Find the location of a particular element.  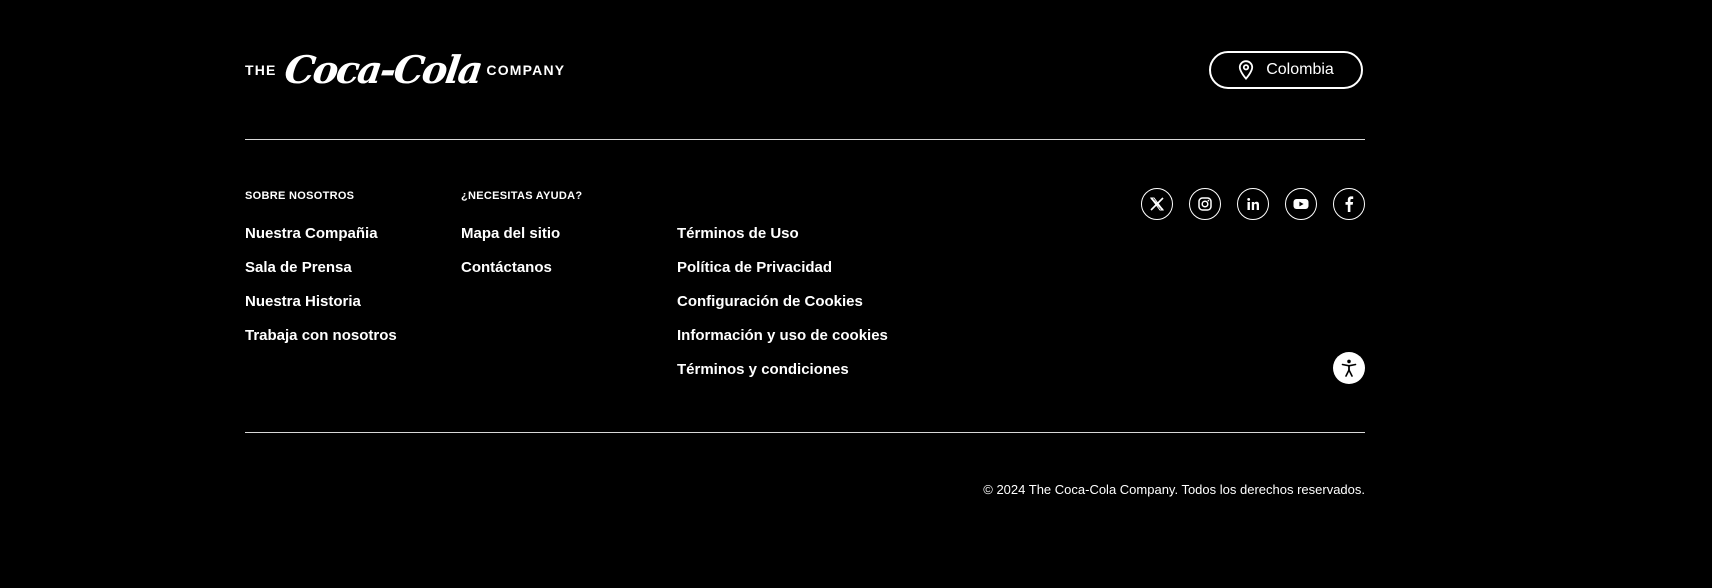

linkedin-link is located at coordinates (1253, 204).